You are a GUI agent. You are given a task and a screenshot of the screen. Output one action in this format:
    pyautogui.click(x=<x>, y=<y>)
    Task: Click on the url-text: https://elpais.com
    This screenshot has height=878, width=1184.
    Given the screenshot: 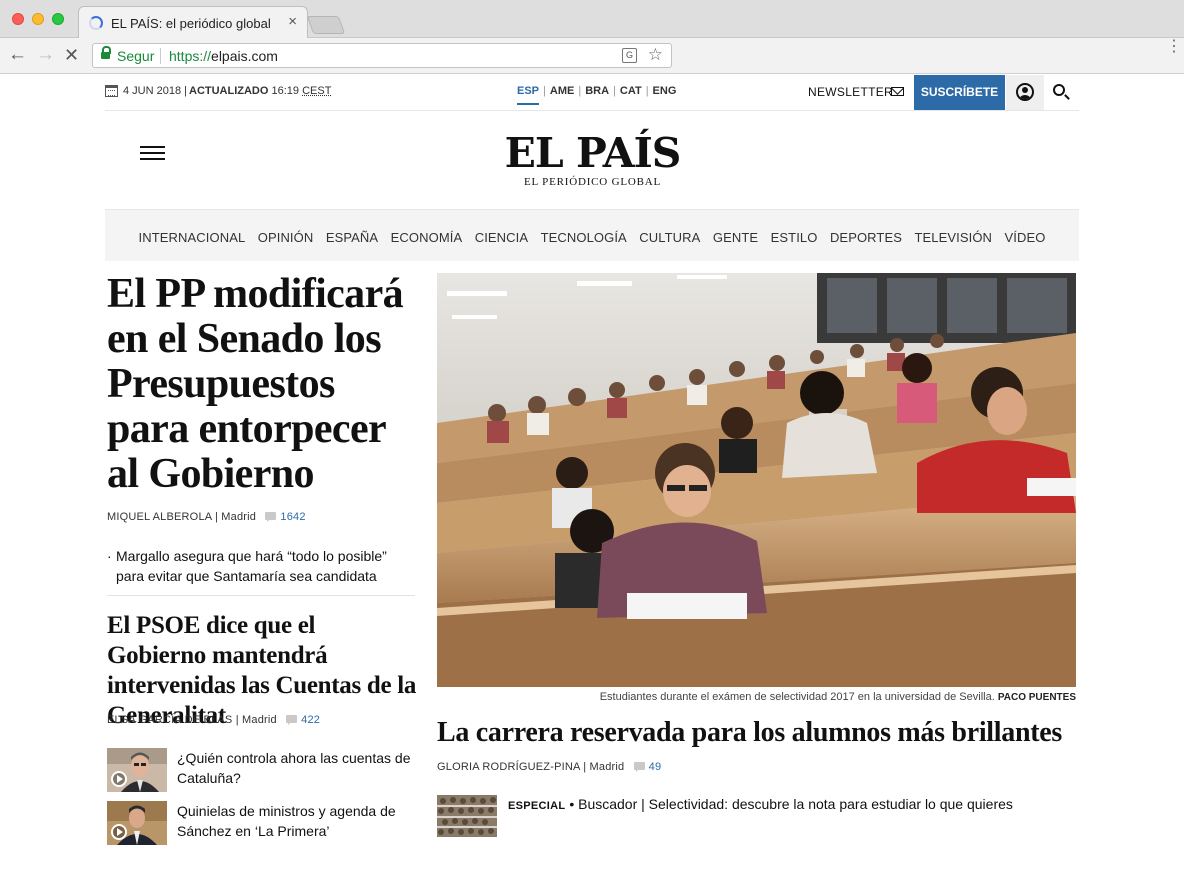 What is the action you would take?
    pyautogui.click(x=223, y=56)
    